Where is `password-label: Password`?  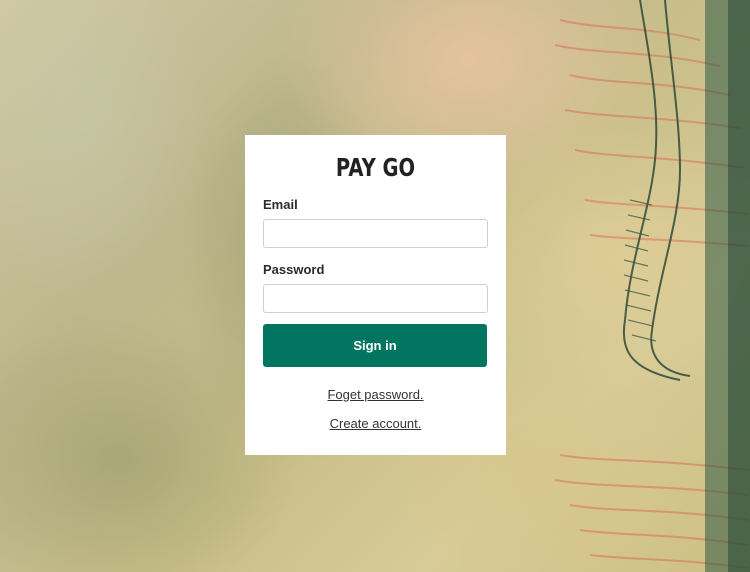
password-label: Password is located at coordinates (294, 269).